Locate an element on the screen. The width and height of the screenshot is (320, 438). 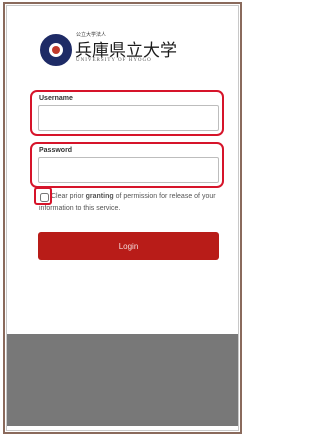
university-seal-icon is located at coordinates (56, 50).